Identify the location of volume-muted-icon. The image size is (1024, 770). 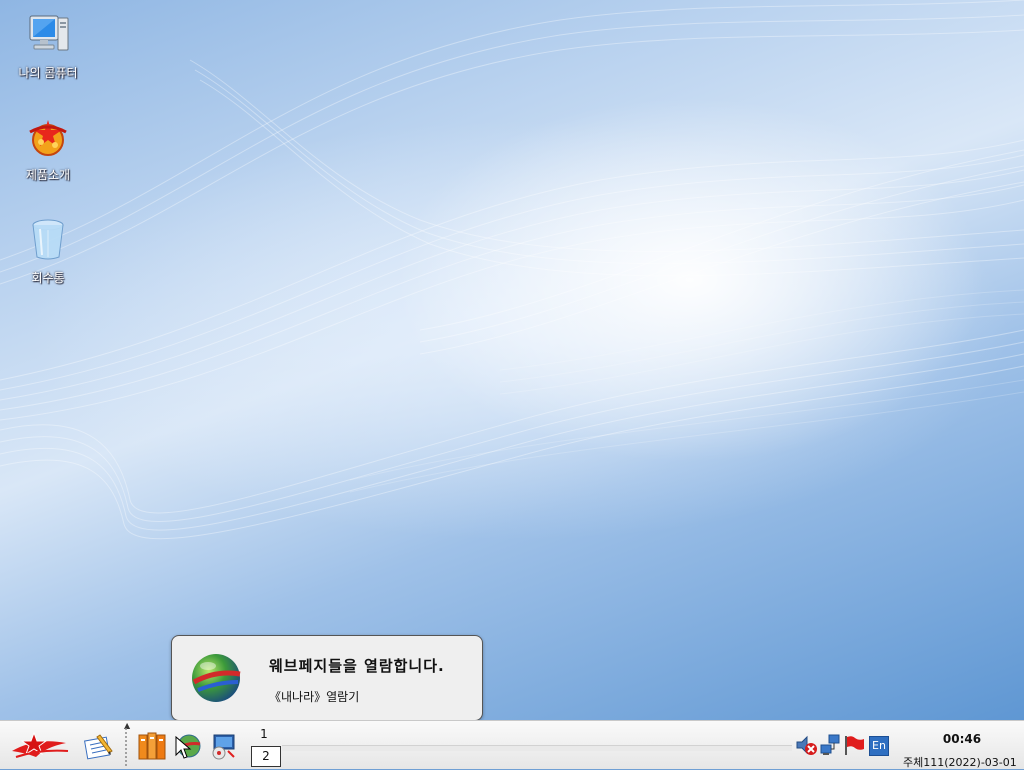
(806, 745).